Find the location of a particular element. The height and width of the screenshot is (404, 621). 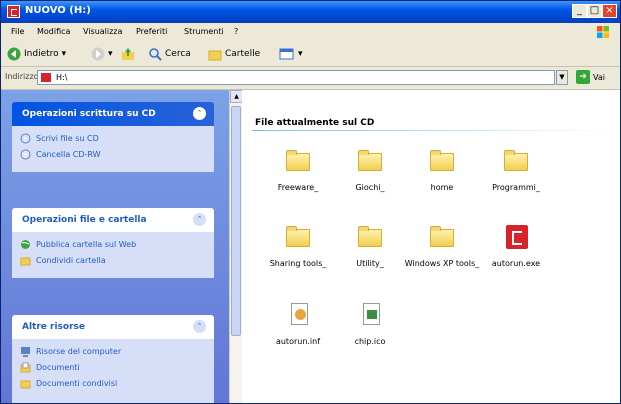

close-button: × is located at coordinates (609, 11).